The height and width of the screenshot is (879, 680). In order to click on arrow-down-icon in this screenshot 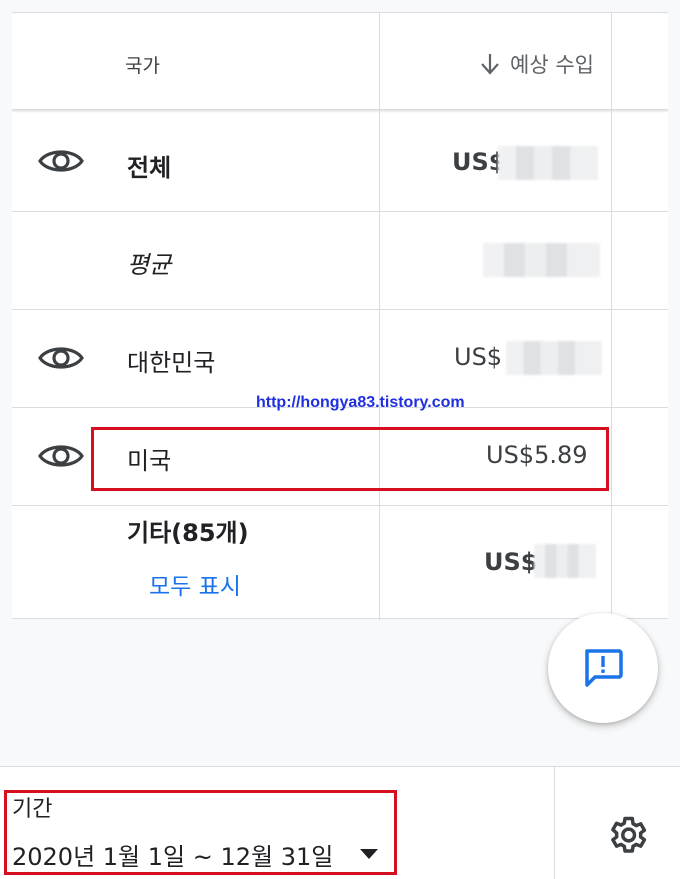, I will do `click(490, 64)`.